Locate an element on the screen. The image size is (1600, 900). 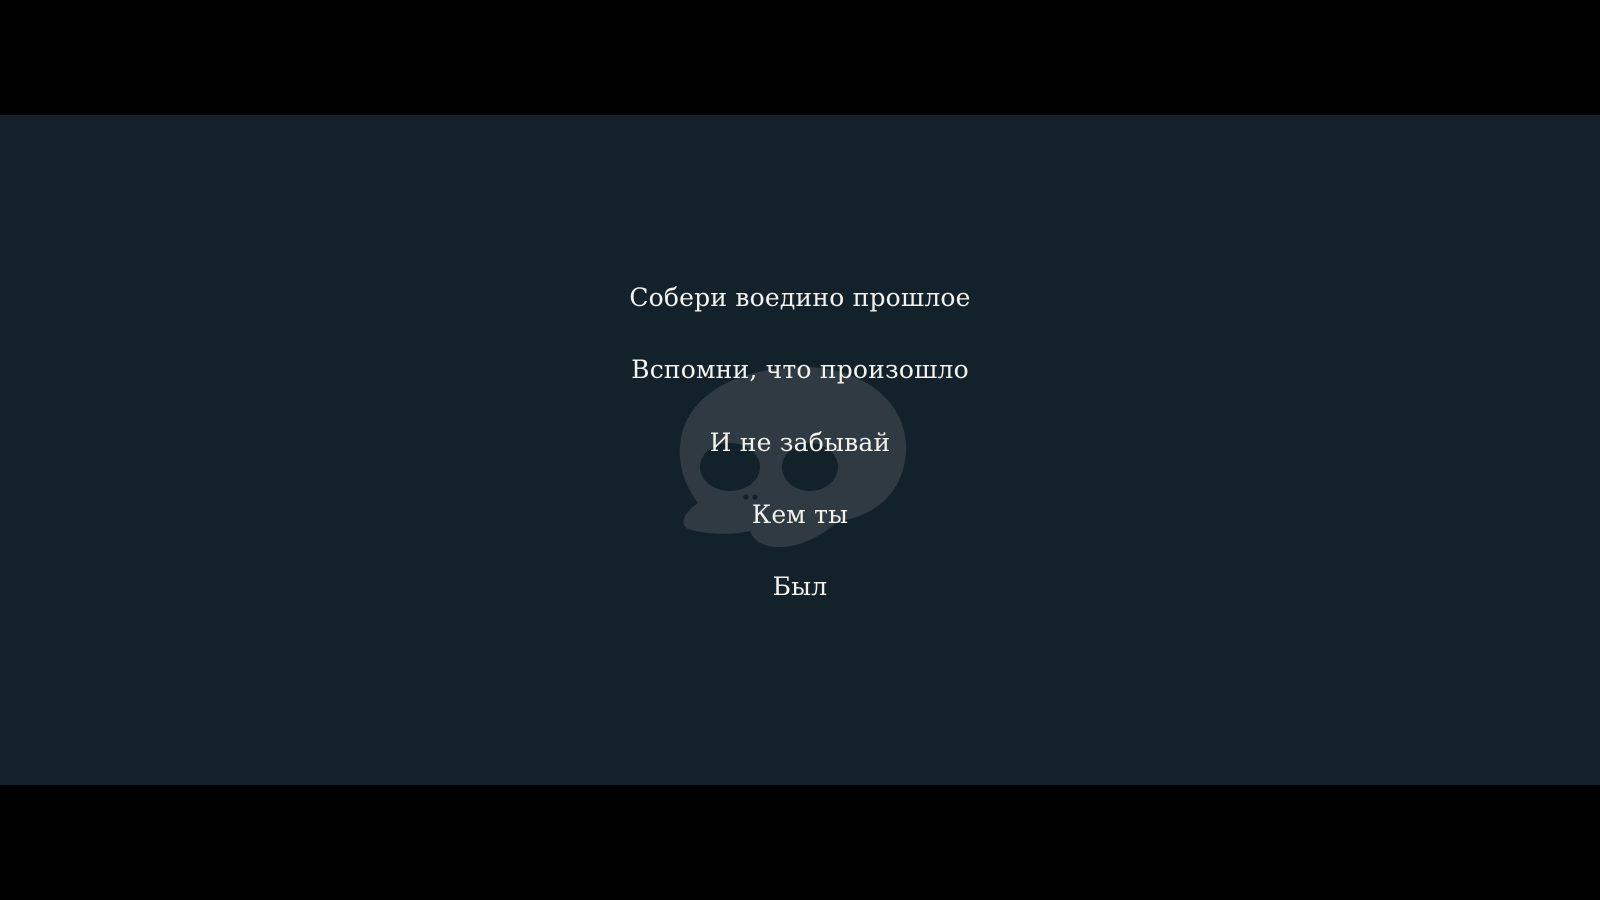
intro-line-2: Вспомни, что произошло is located at coordinates (800, 369).